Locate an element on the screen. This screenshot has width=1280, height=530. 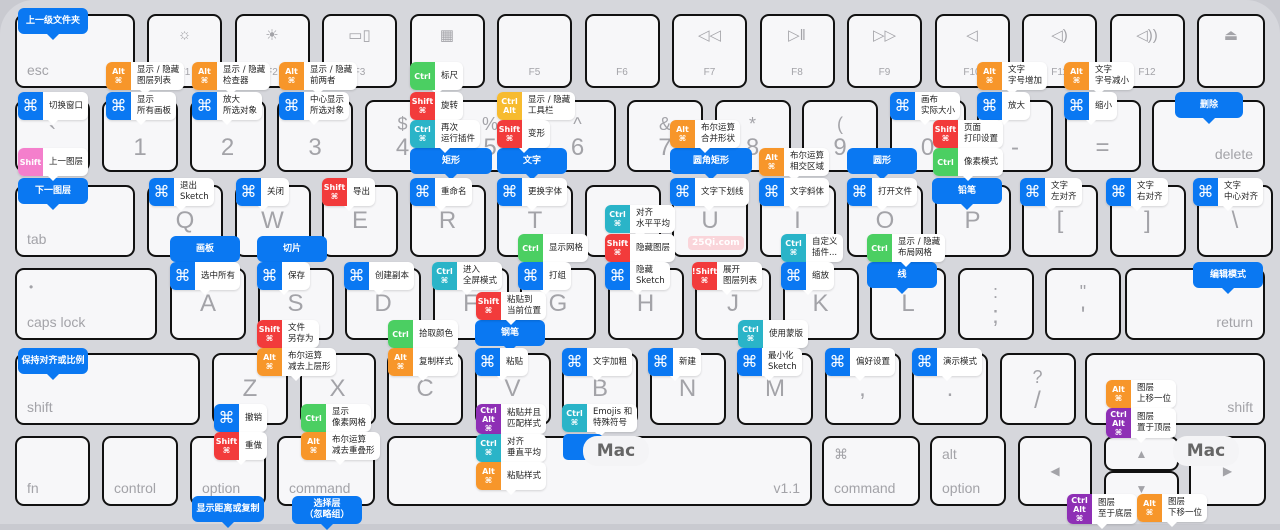
description-line: 全屏模式 is located at coordinates (480, 281).